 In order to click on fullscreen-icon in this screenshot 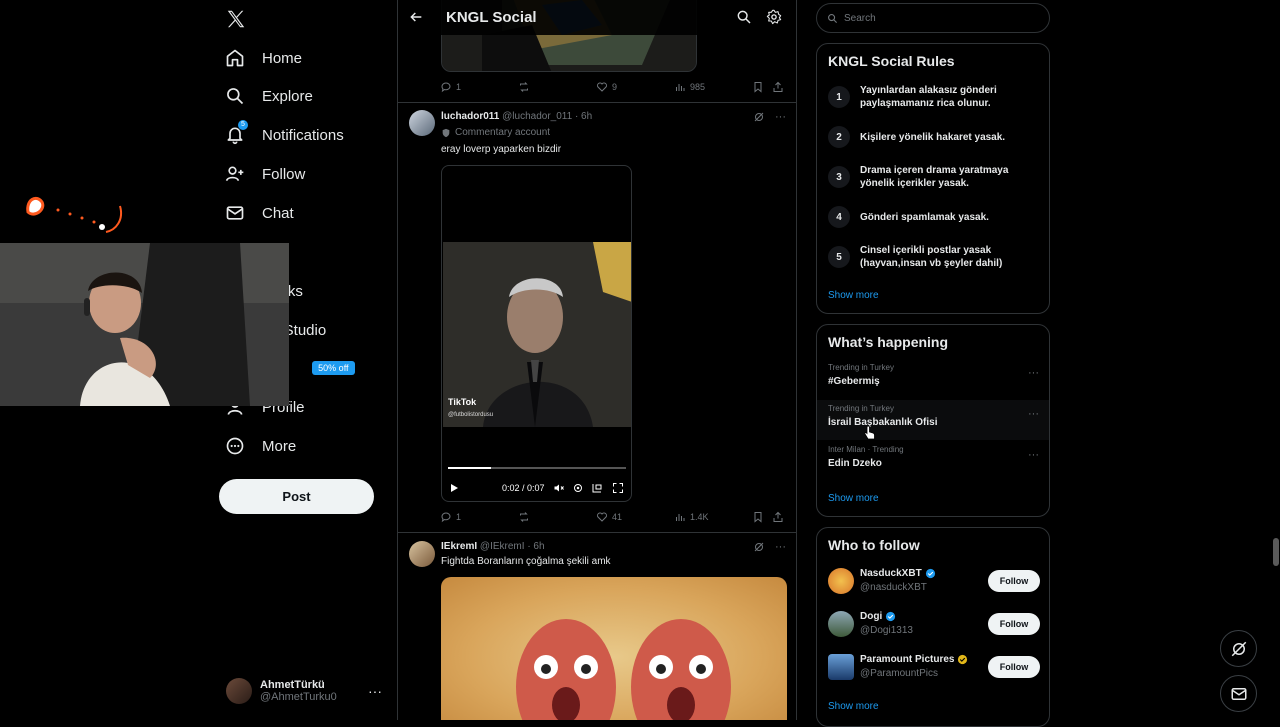, I will do `click(618, 488)`.